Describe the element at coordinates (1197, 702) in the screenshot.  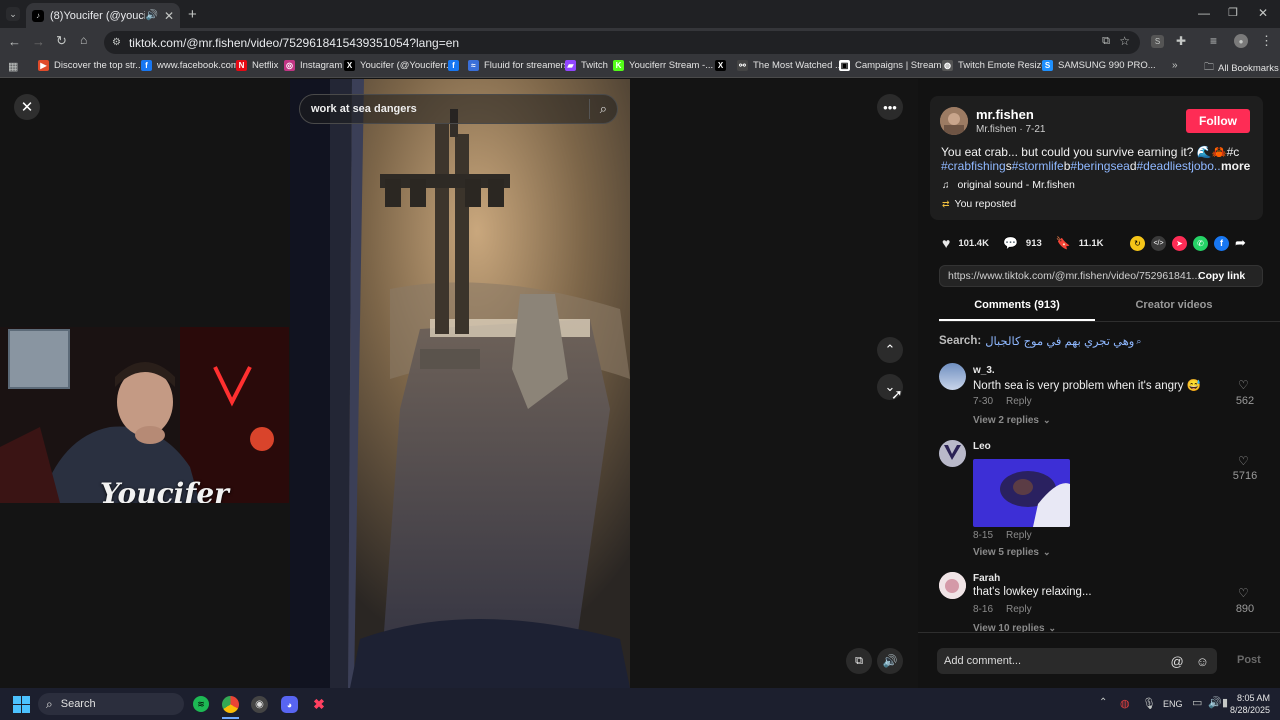
I see `network-icon: ▭` at that location.